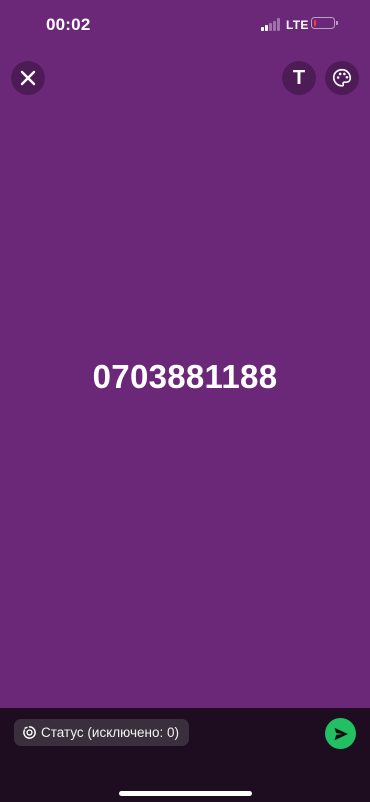  I want to click on status-audience-label: Статус (исключено: 0), so click(110, 732).